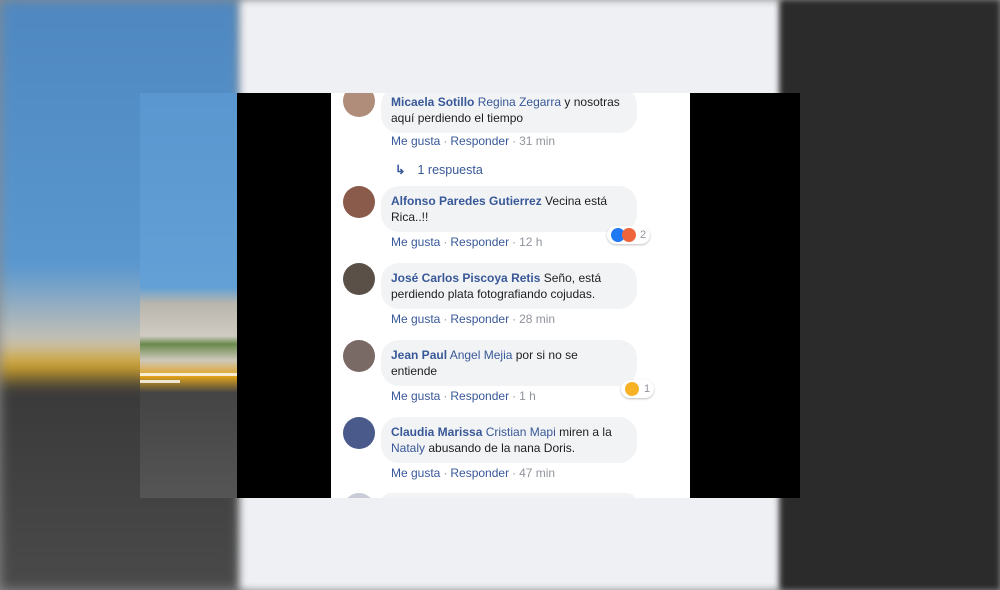 This screenshot has height=590, width=1000. I want to click on timestamp: 12 h, so click(530, 242).